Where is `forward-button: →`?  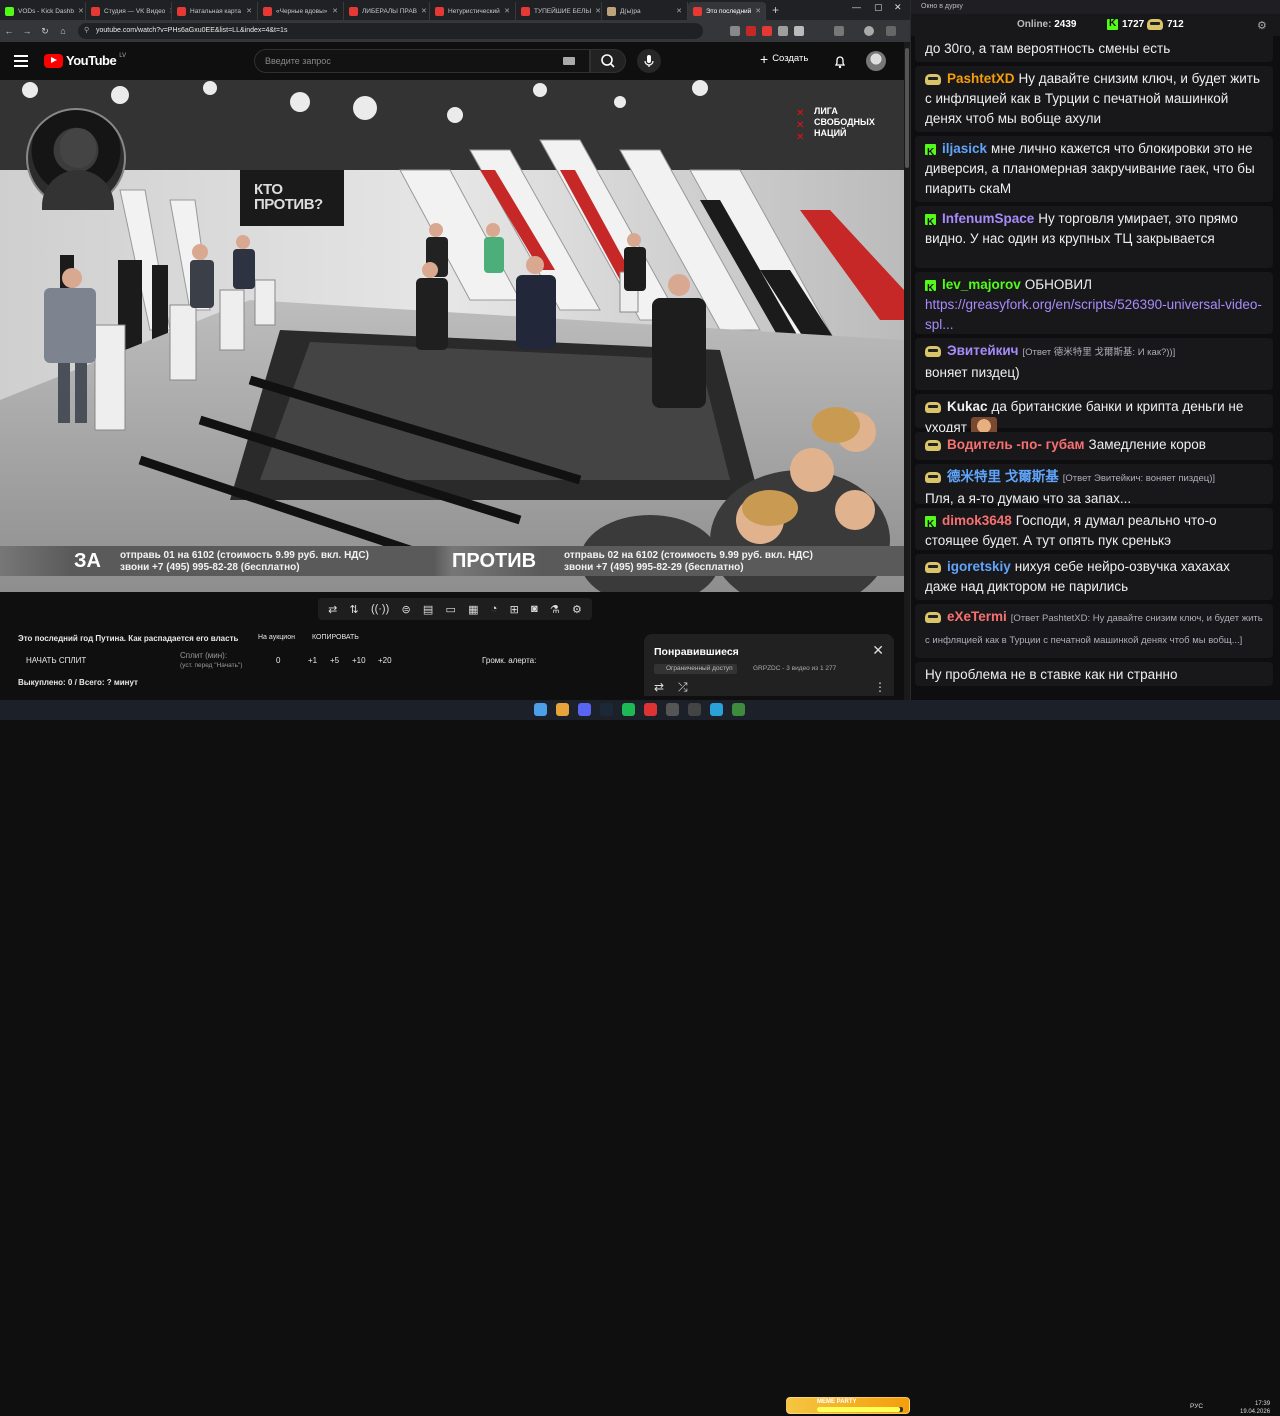
forward-button: → is located at coordinates (27, 31).